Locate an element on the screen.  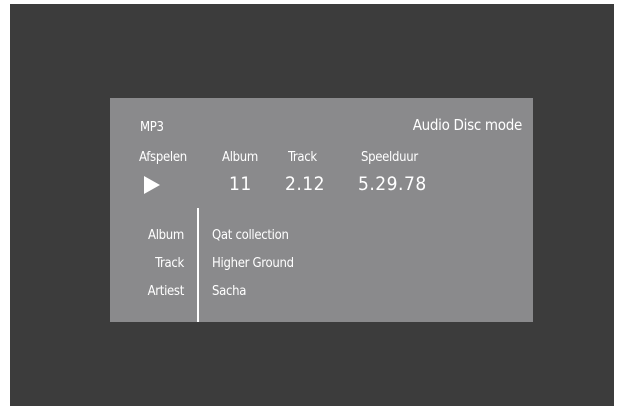
format-label: MP3 is located at coordinates (152, 127).